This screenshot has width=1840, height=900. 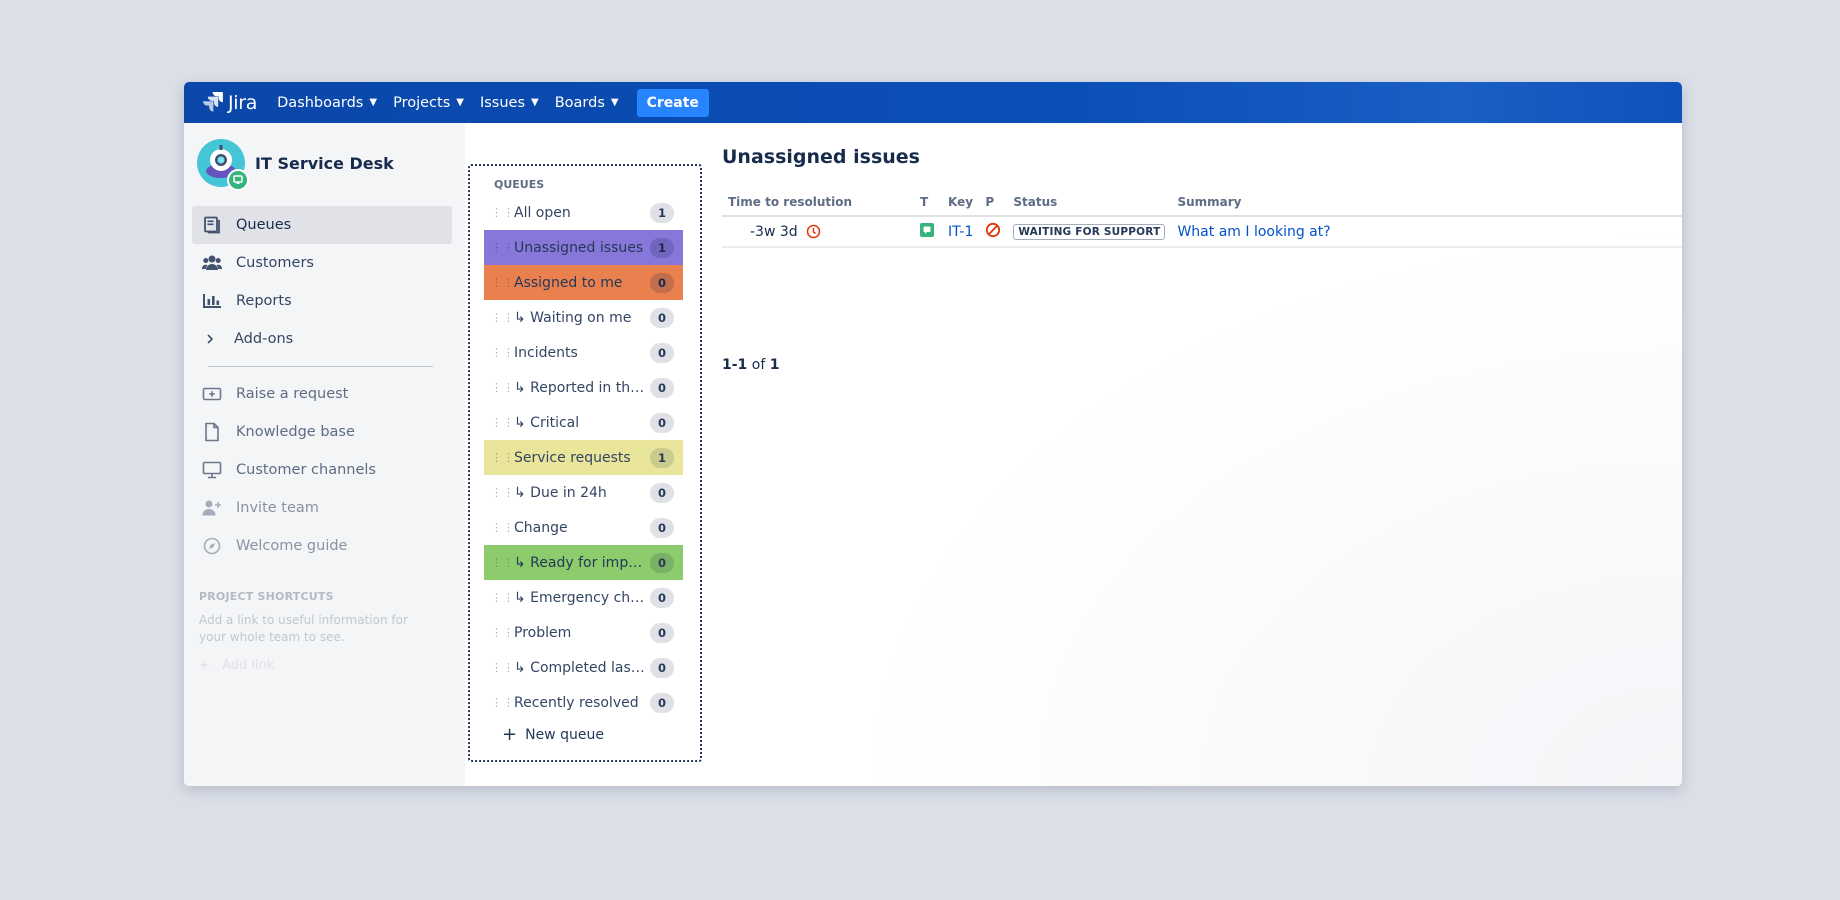 What do you see at coordinates (928, 206) in the screenshot?
I see `column-type: T` at bounding box center [928, 206].